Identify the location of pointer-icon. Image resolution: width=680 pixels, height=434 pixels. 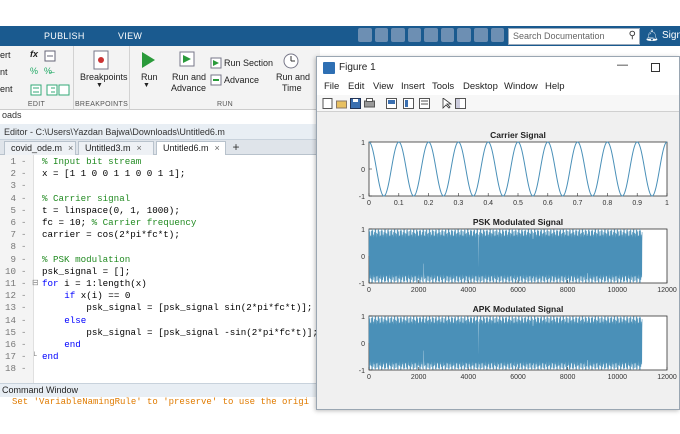
(446, 103).